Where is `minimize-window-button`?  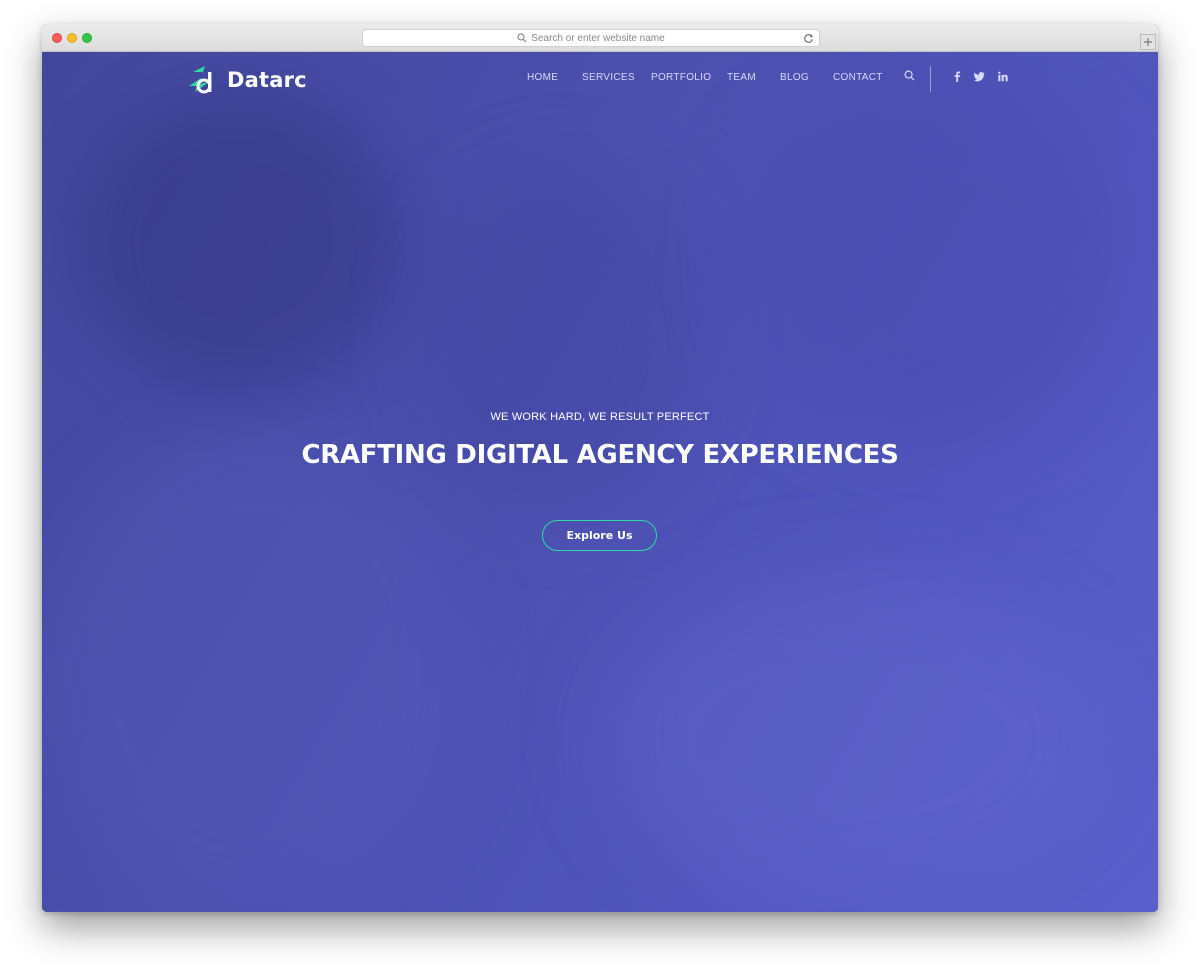 minimize-window-button is located at coordinates (72, 38).